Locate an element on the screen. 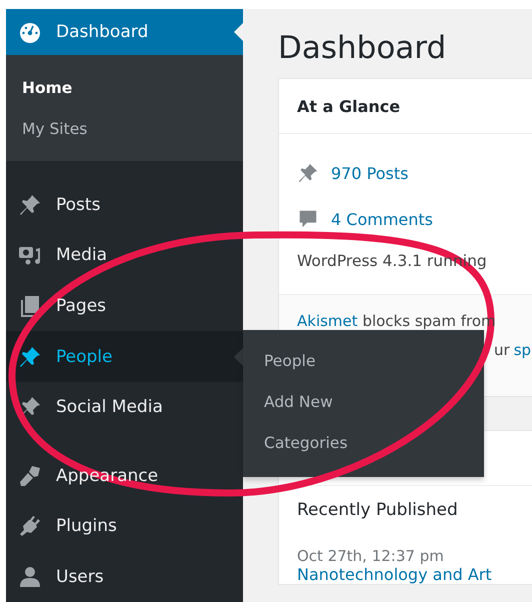  spam-link: sp is located at coordinates (523, 350).